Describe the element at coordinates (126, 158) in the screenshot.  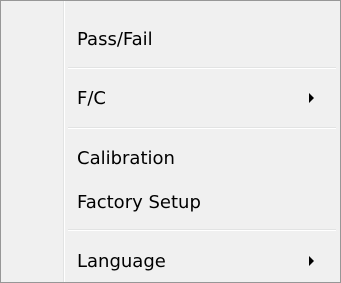
I see `menu-item-label: Calibration` at that location.